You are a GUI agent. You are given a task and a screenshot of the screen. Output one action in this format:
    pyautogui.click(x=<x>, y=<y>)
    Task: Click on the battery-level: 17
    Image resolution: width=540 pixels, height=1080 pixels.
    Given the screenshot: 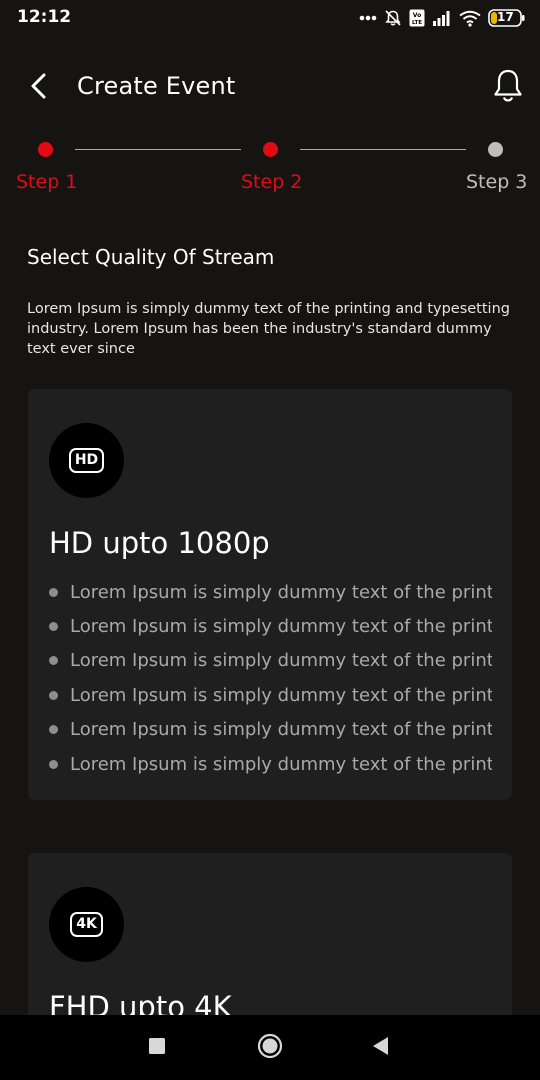 What is the action you would take?
    pyautogui.click(x=505, y=17)
    